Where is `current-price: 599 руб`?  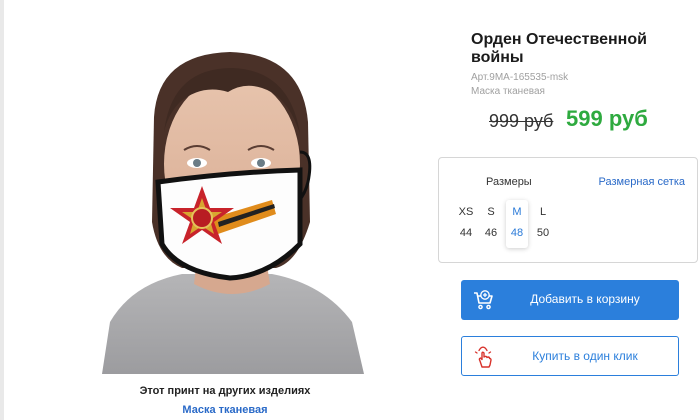 current-price: 599 руб is located at coordinates (607, 118).